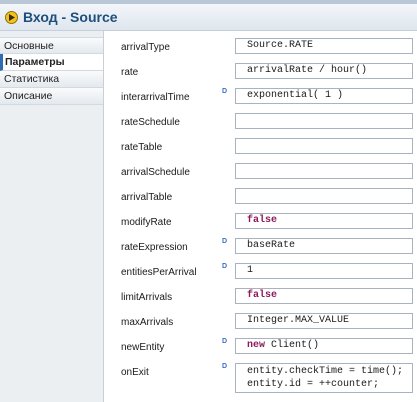 The image size is (417, 402). Describe the element at coordinates (159, 272) in the screenshot. I see `param-label: entitiesPerArrival` at that location.